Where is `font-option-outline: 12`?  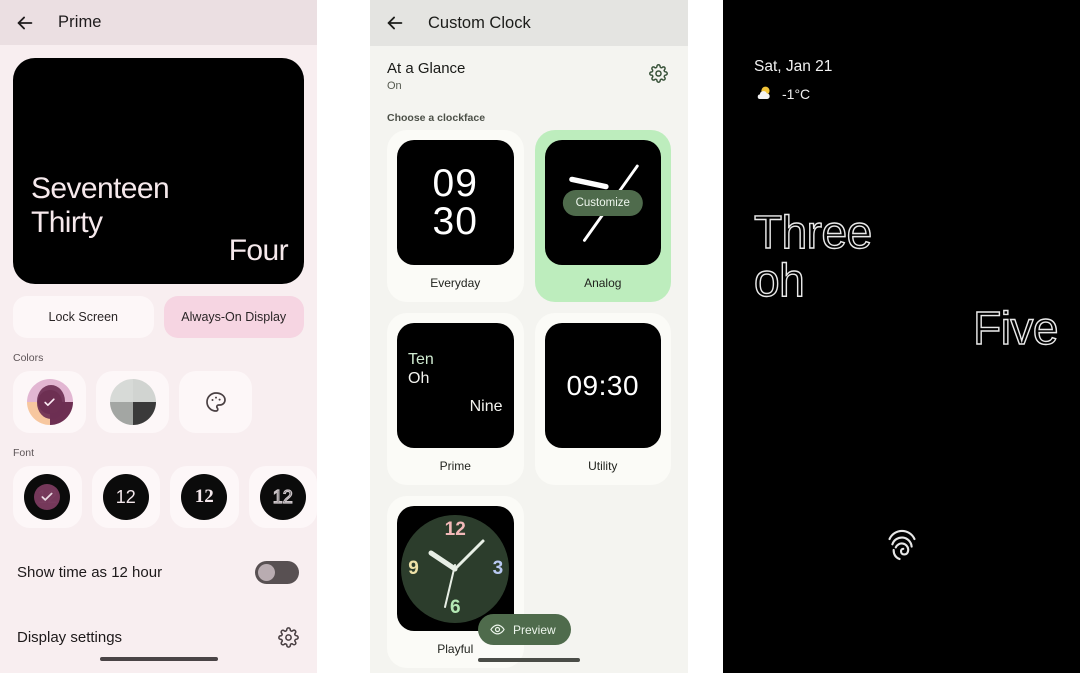 font-option-outline: 12 is located at coordinates (282, 497).